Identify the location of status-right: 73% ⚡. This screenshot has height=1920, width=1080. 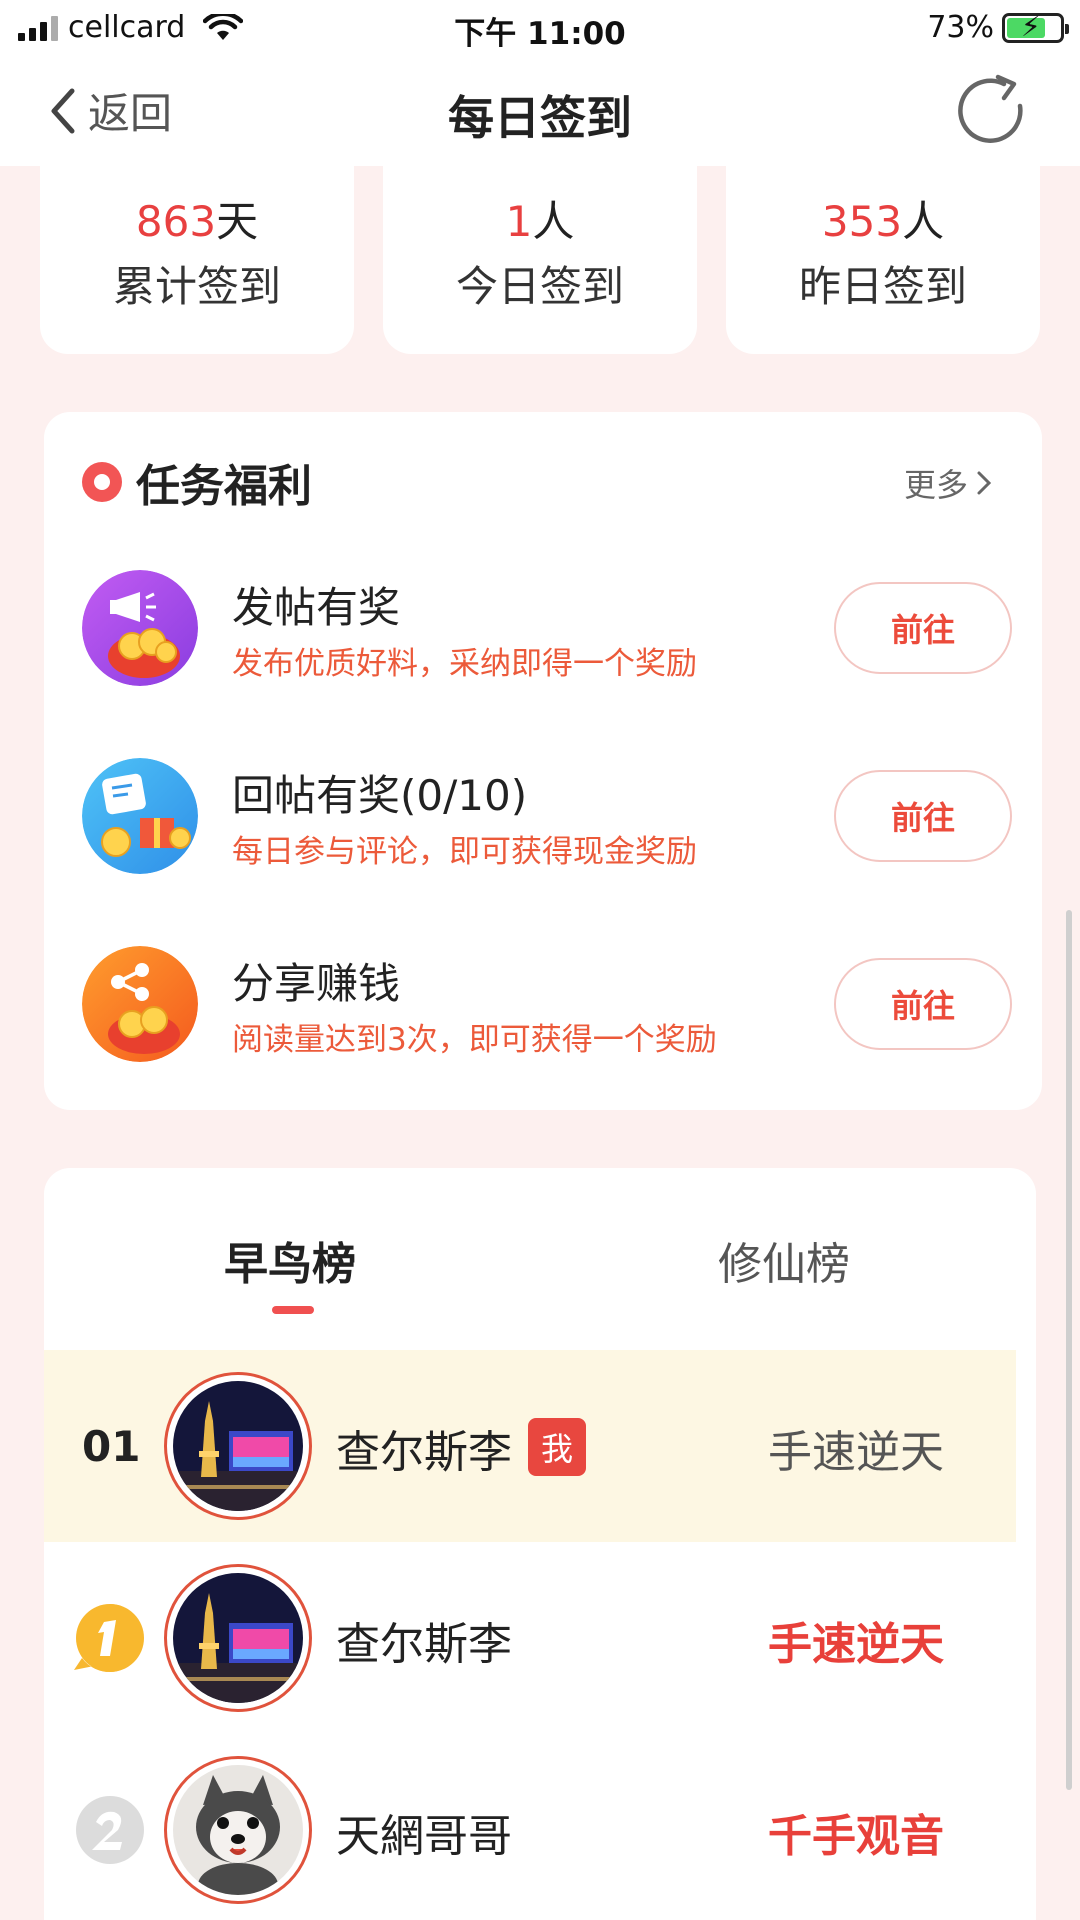
(998, 27).